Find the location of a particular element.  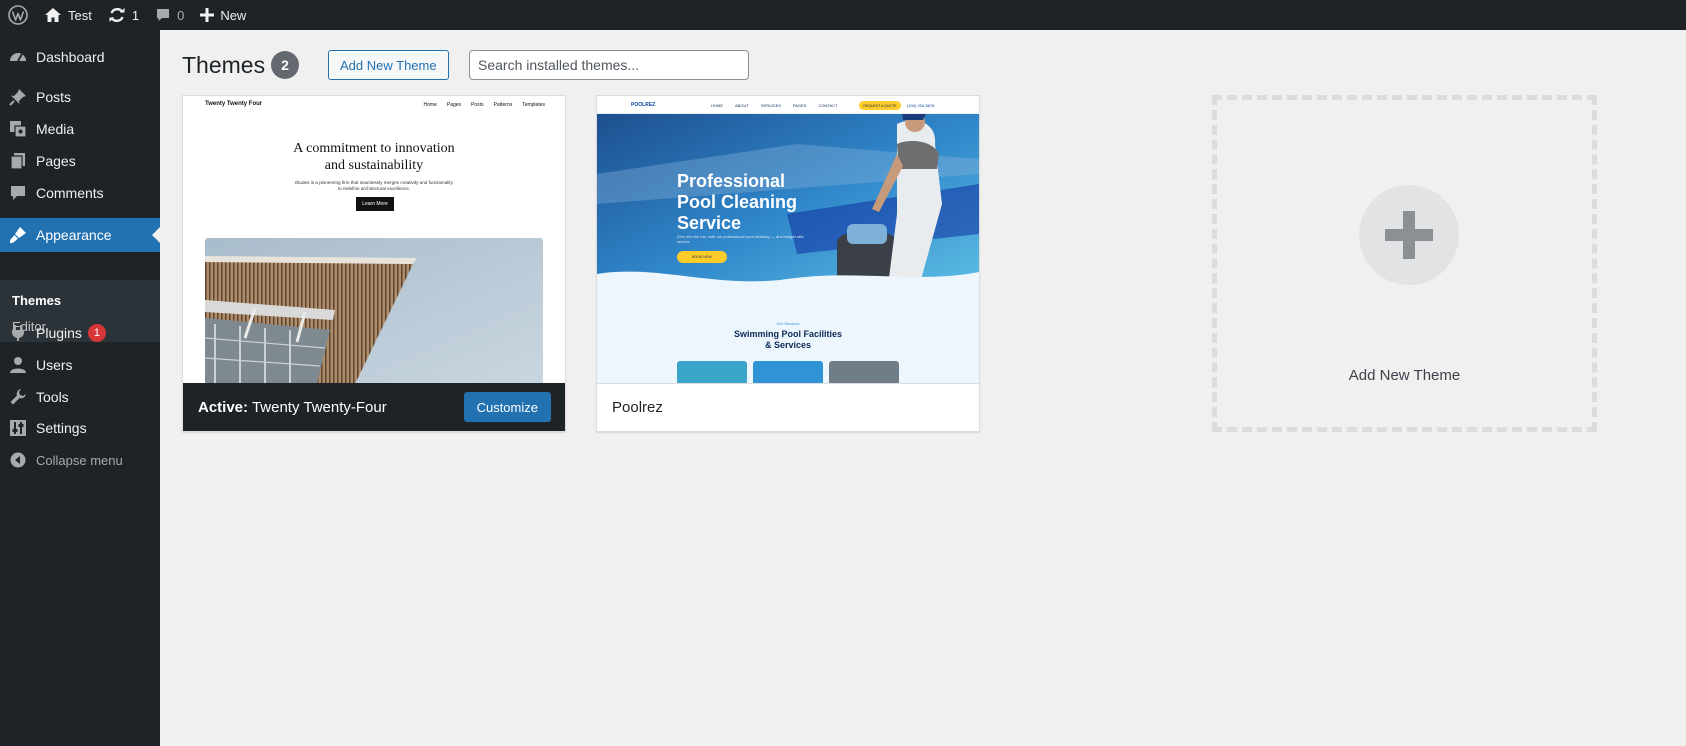

preview-section-line: Swimming Pool Facilities is located at coordinates (788, 334).